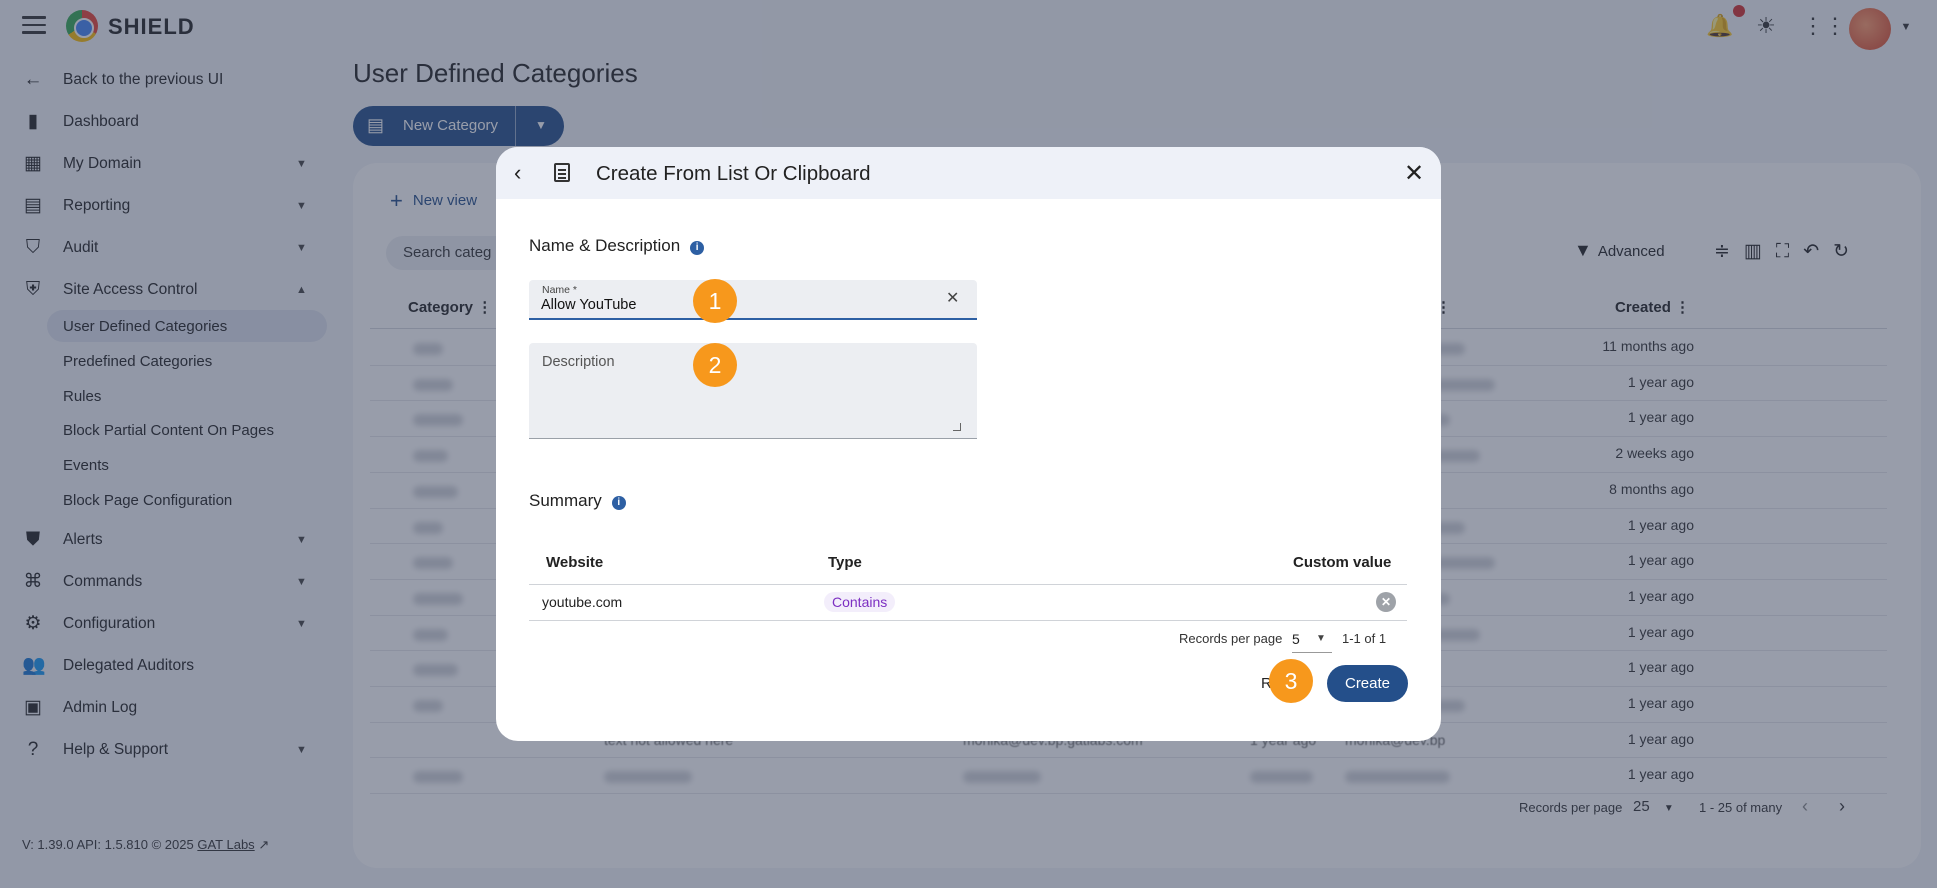 This screenshot has height=888, width=1937. Describe the element at coordinates (968, 584) in the screenshot. I see `summary-header-divider` at that location.